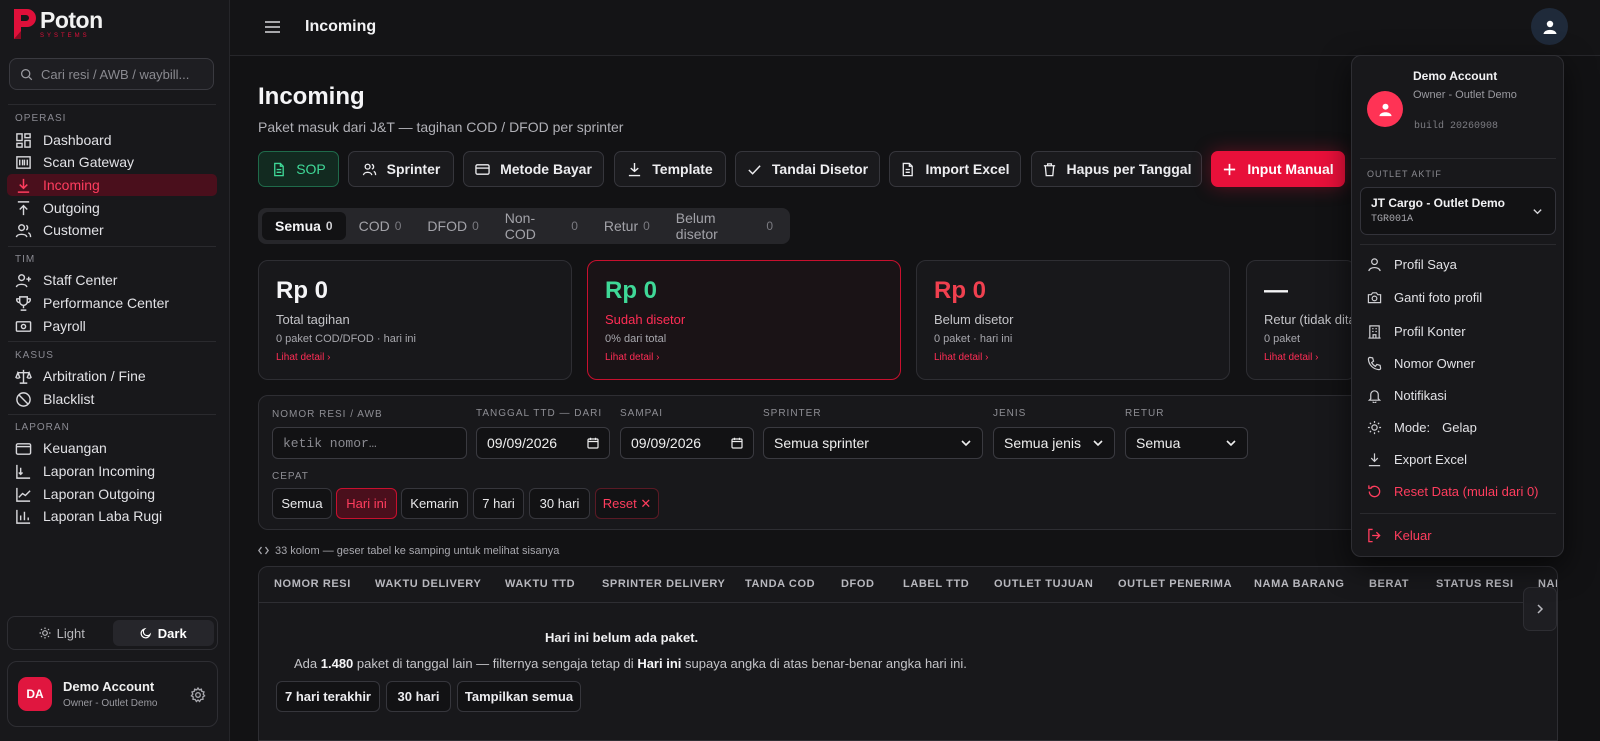 The height and width of the screenshot is (741, 1600). Describe the element at coordinates (1412, 264) in the screenshot. I see `menu-item-profil-saya: Profil Saya` at that location.